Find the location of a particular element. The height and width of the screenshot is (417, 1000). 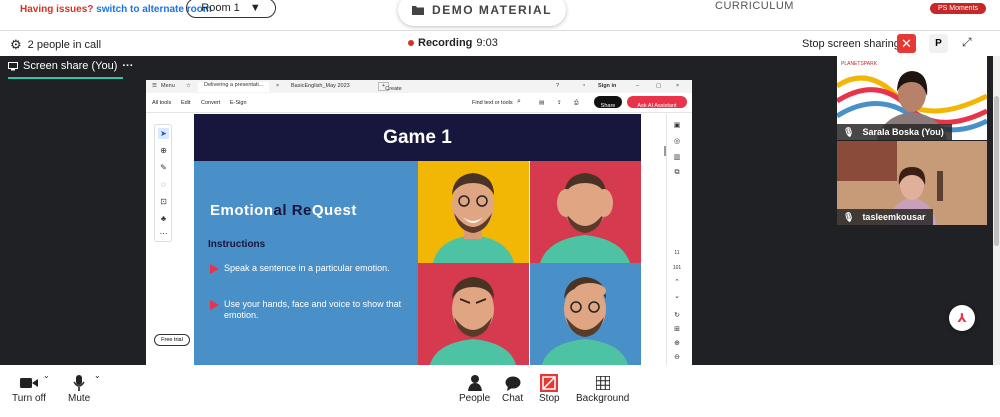

issues-text: Having issues? is located at coordinates (57, 9).